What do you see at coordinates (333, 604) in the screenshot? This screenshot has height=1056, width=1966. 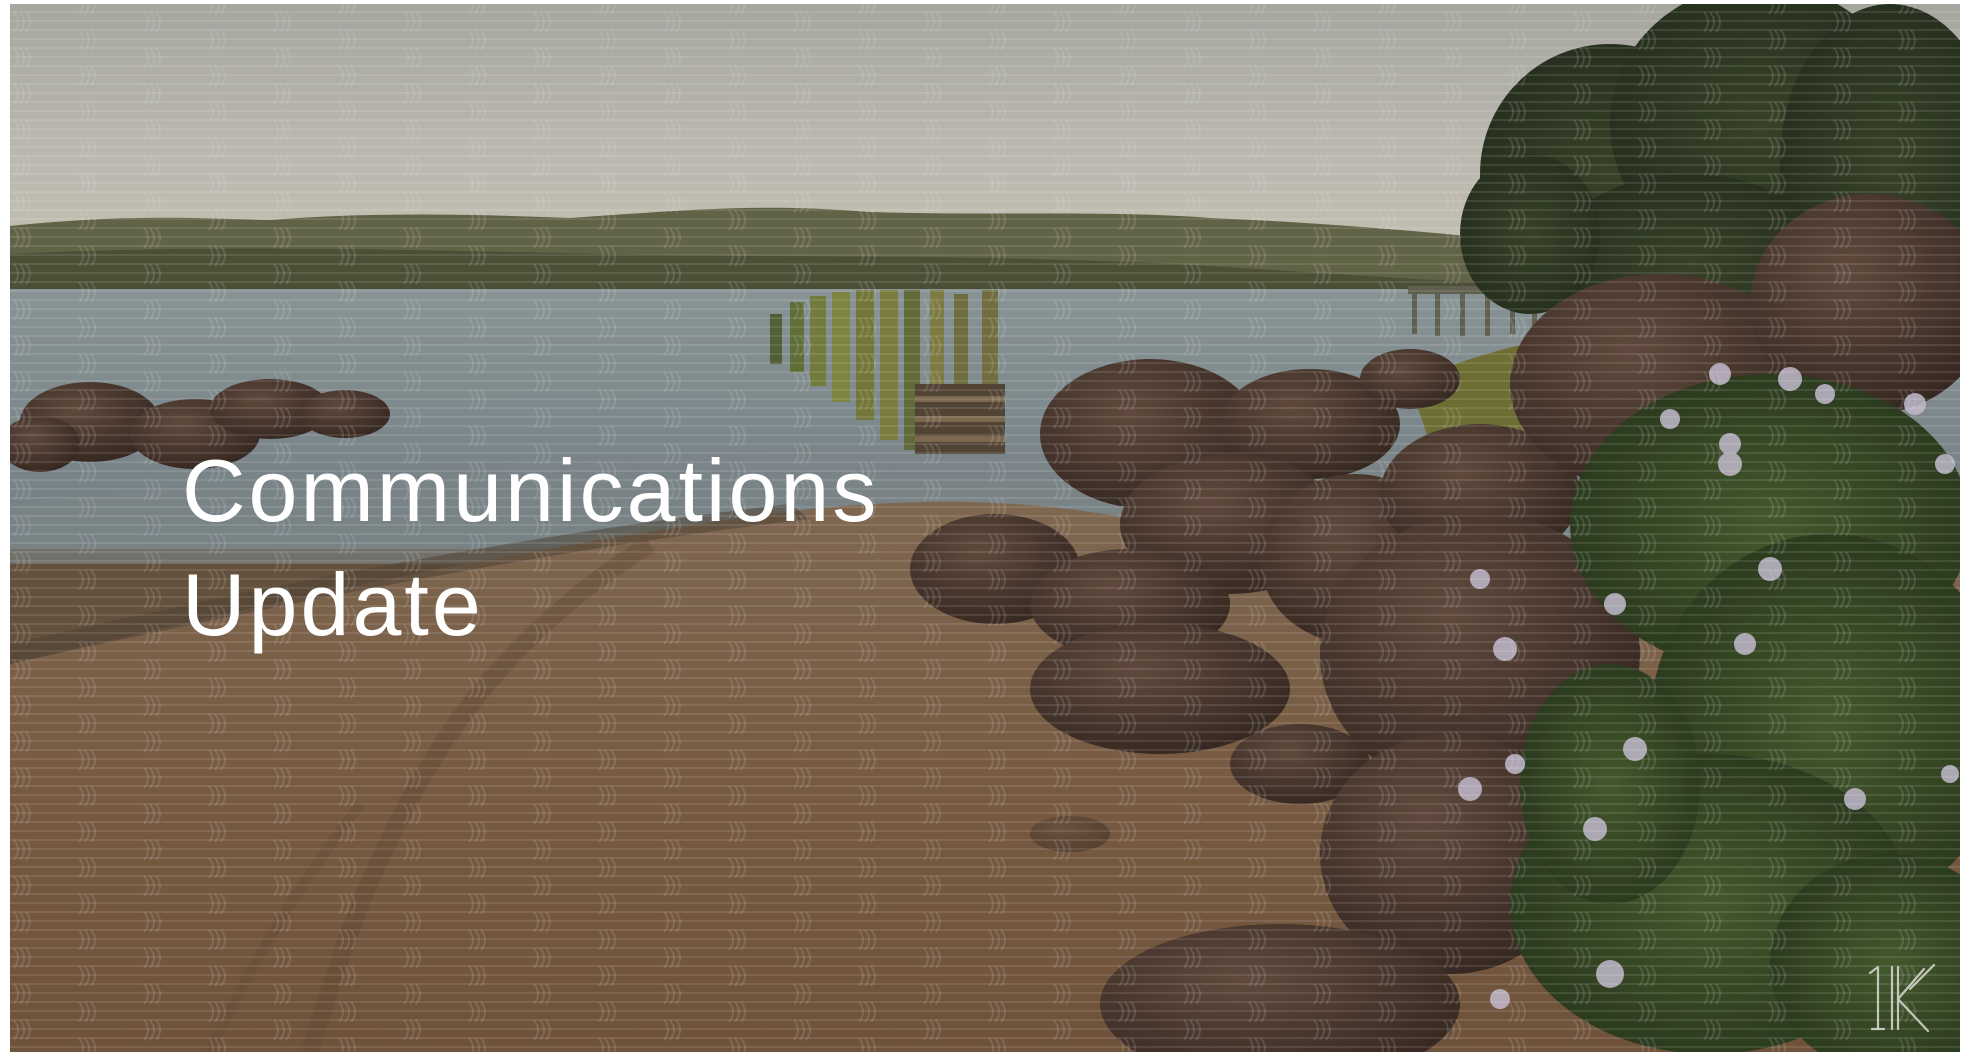 I see `slide-title-line-2: Update` at bounding box center [333, 604].